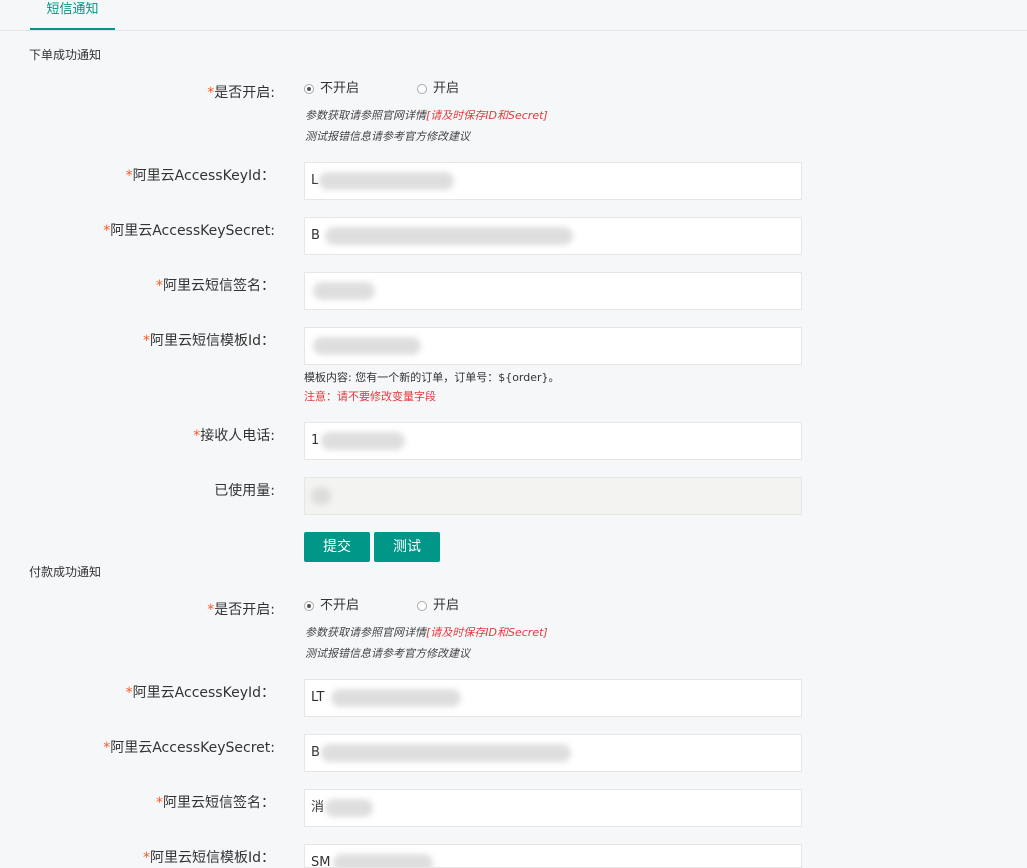 The width and height of the screenshot is (1027, 868). Describe the element at coordinates (432, 377) in the screenshot. I see `template-content-note: 模板内容: 您有一个新的订单，订单号：${order}。` at that location.